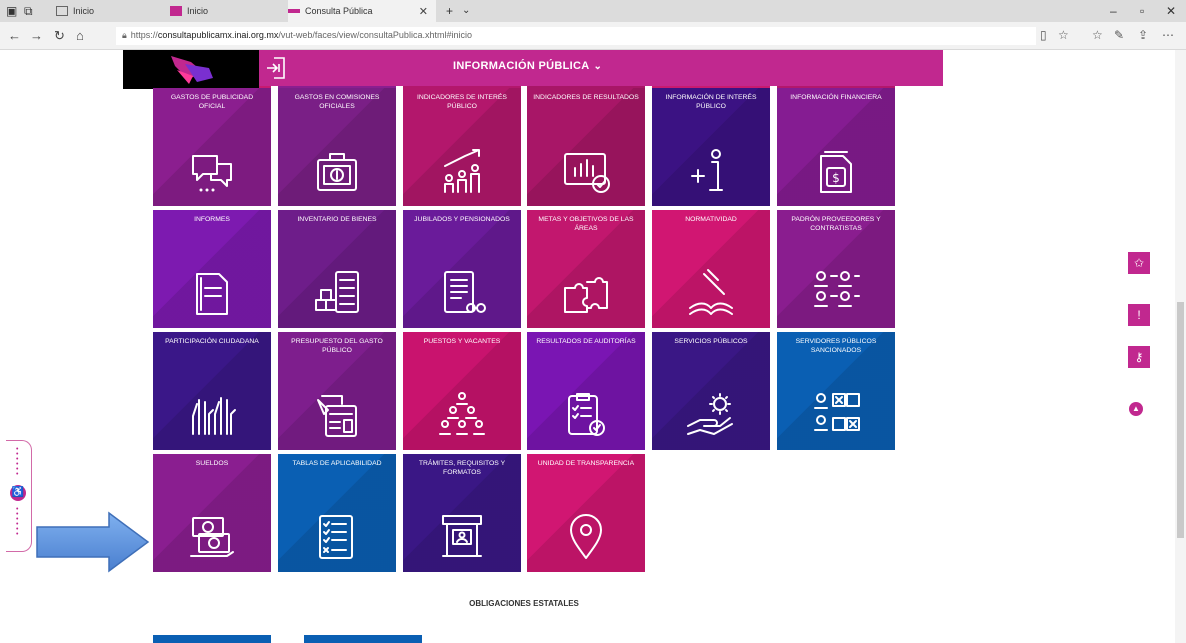  What do you see at coordinates (212, 173) in the screenshot?
I see `speech-bubbles-icon` at bounding box center [212, 173].